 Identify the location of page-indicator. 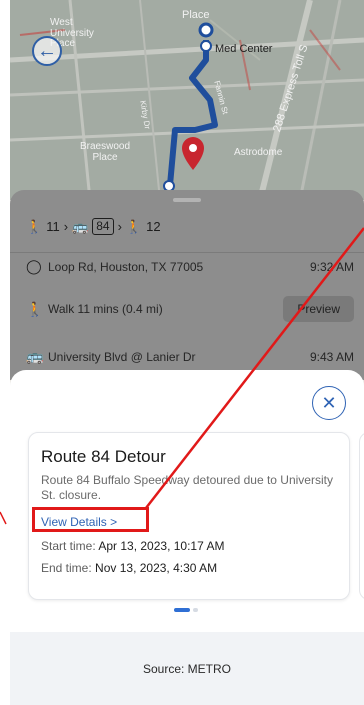
(195, 610).